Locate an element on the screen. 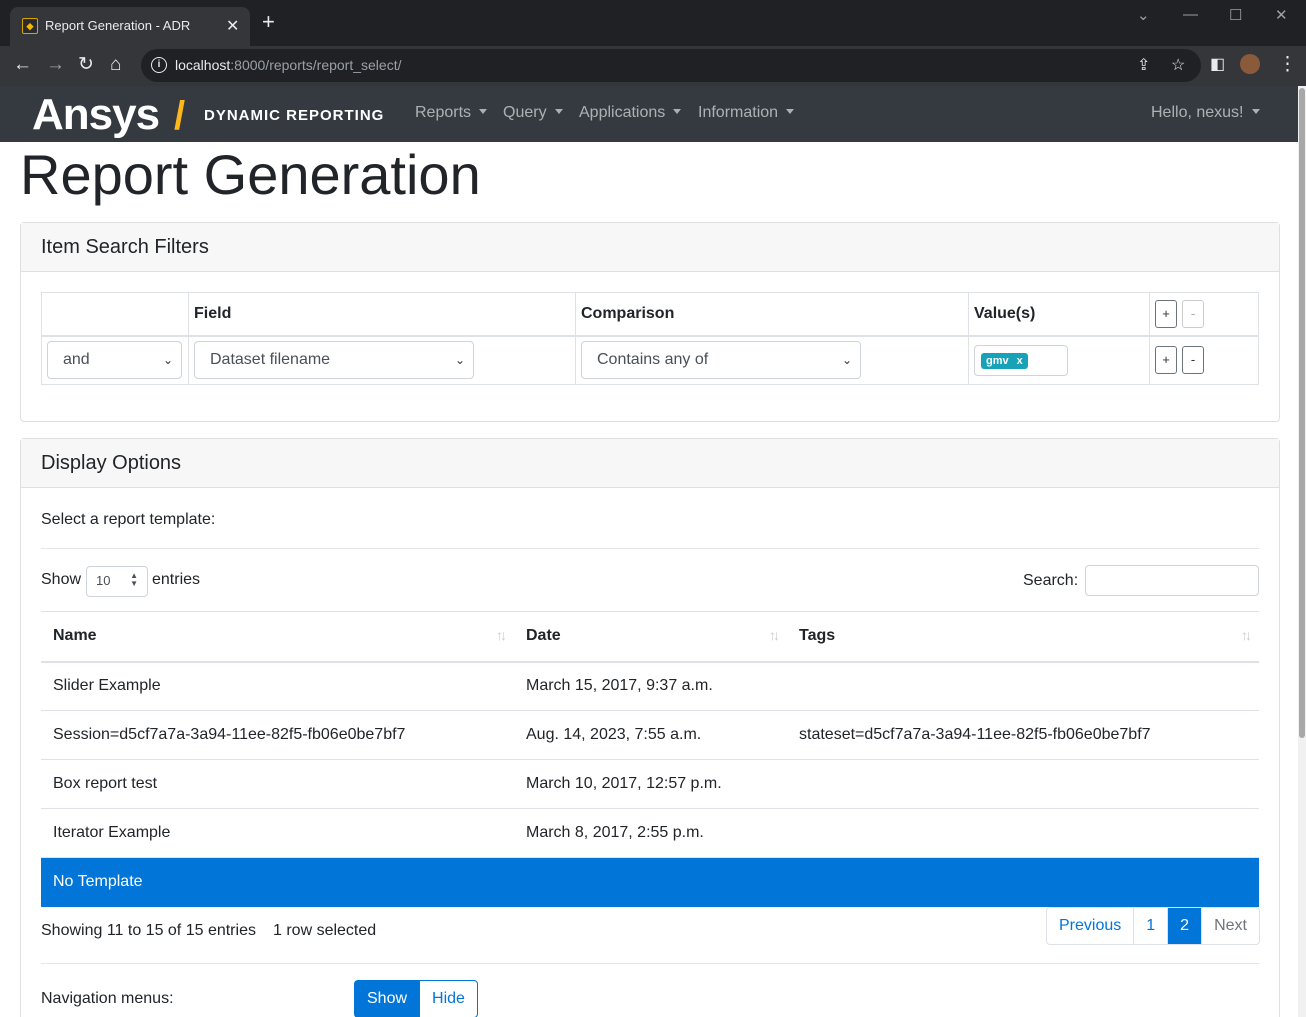 The width and height of the screenshot is (1306, 1017). display-options-header: Display Options is located at coordinates (650, 463).